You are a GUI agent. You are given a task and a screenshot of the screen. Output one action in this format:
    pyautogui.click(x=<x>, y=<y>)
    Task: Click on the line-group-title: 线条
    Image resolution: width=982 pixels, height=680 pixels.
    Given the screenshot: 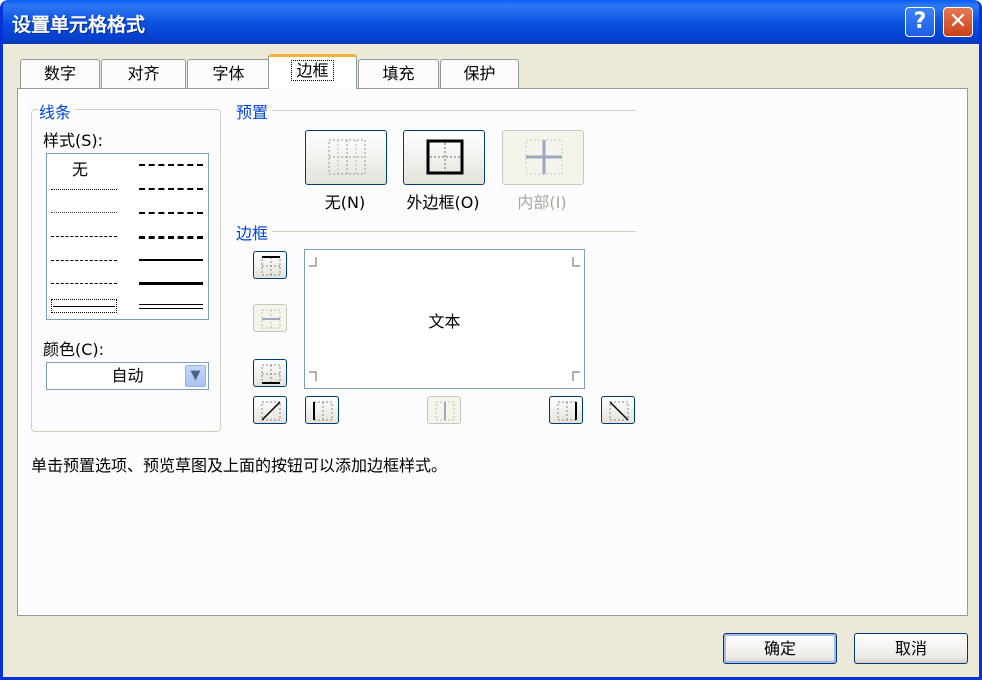 What is the action you would take?
    pyautogui.click(x=57, y=111)
    